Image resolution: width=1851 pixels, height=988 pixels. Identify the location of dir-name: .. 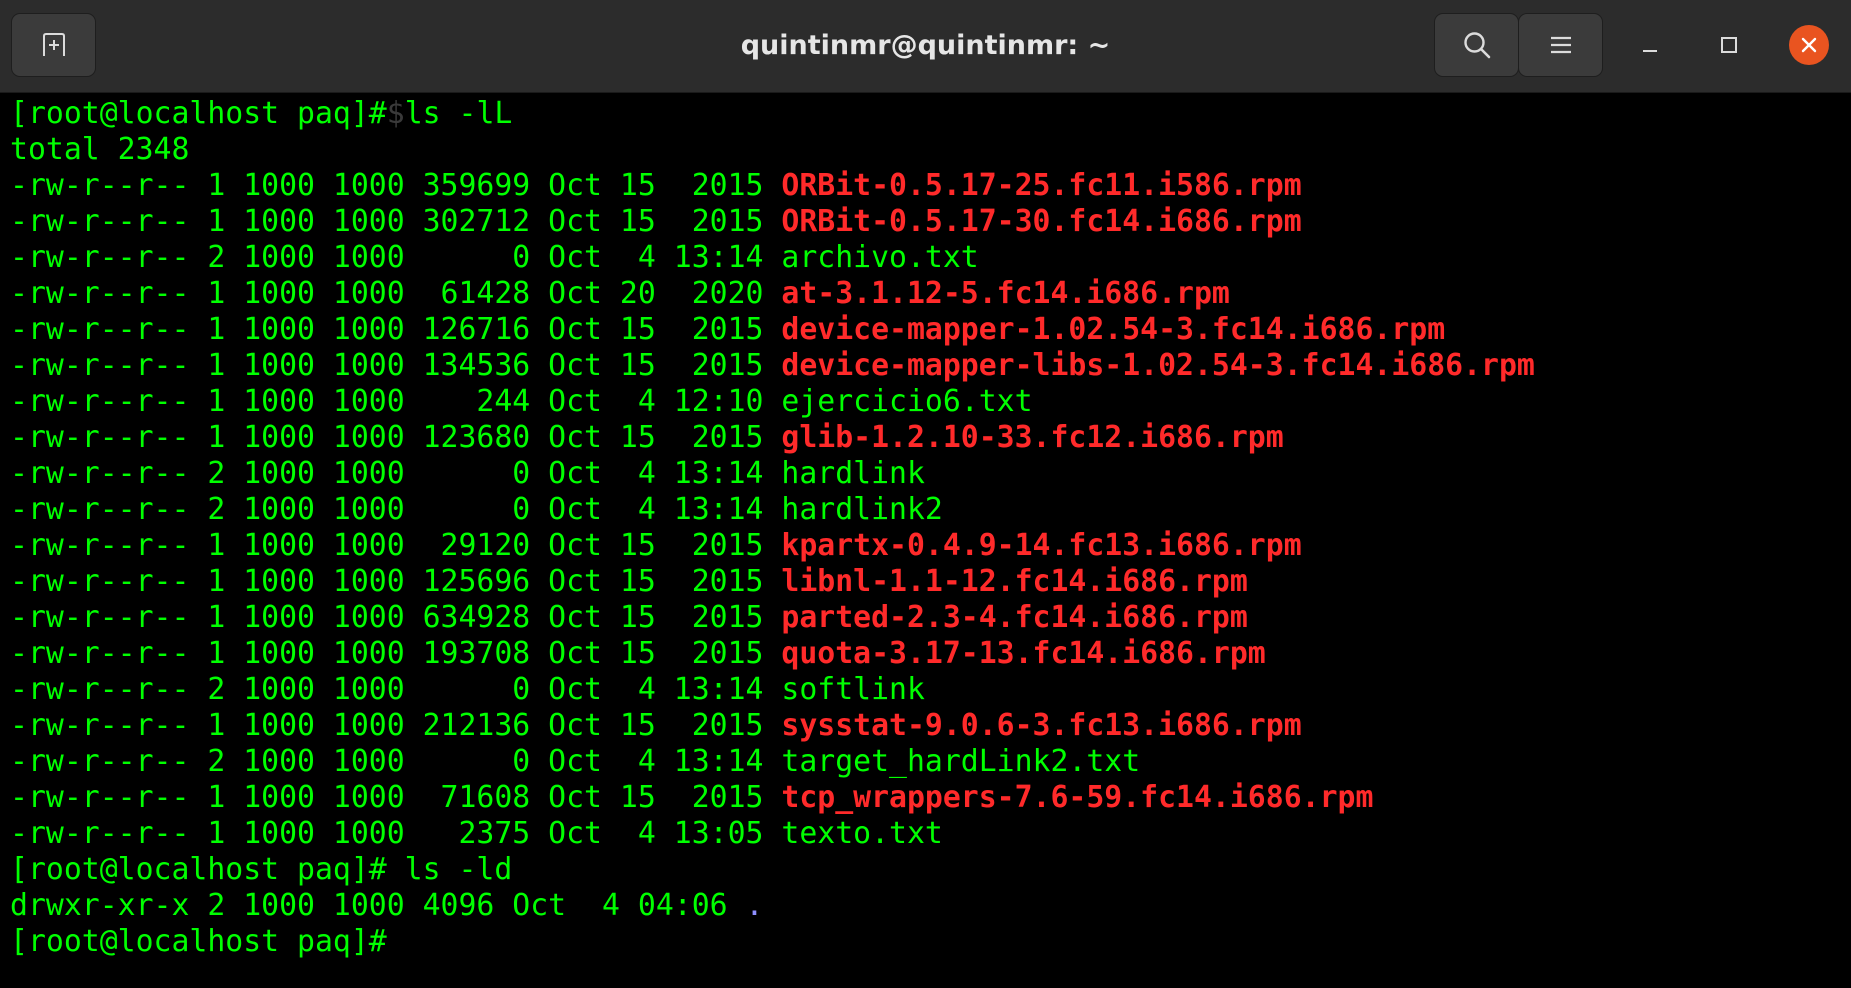
(754, 905).